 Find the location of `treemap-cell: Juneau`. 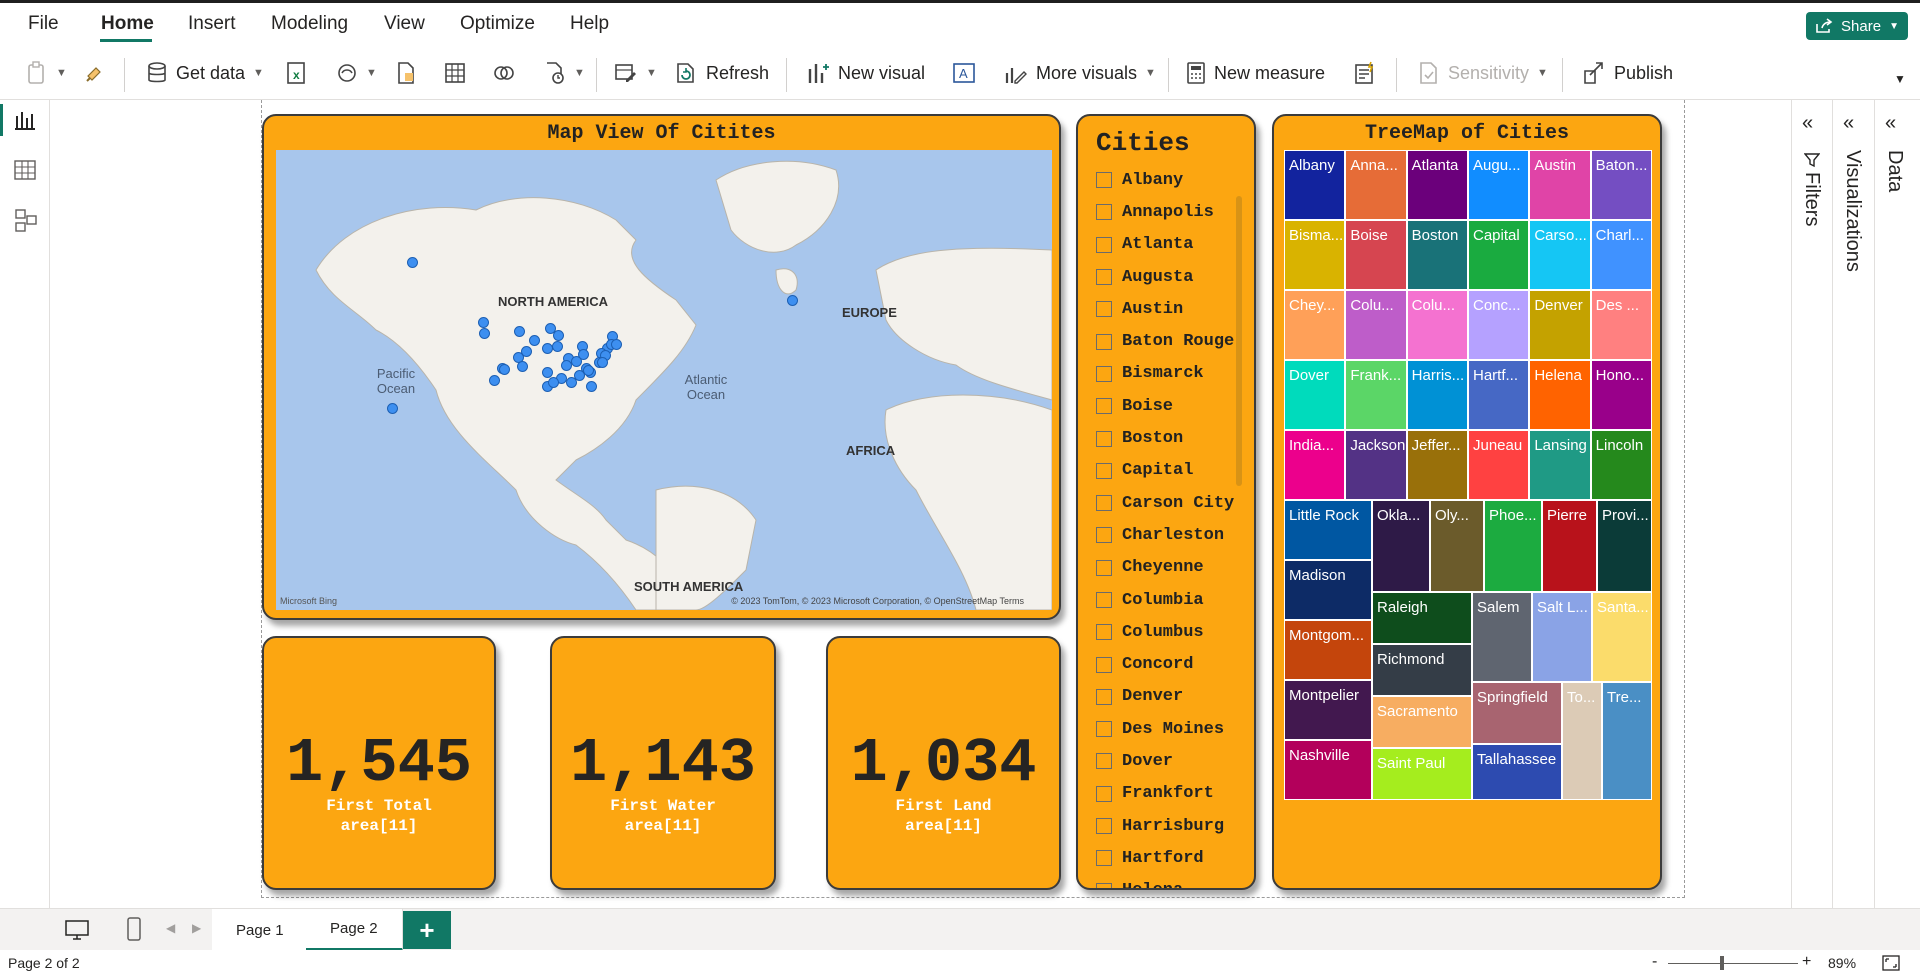

treemap-cell: Juneau is located at coordinates (1499, 465).